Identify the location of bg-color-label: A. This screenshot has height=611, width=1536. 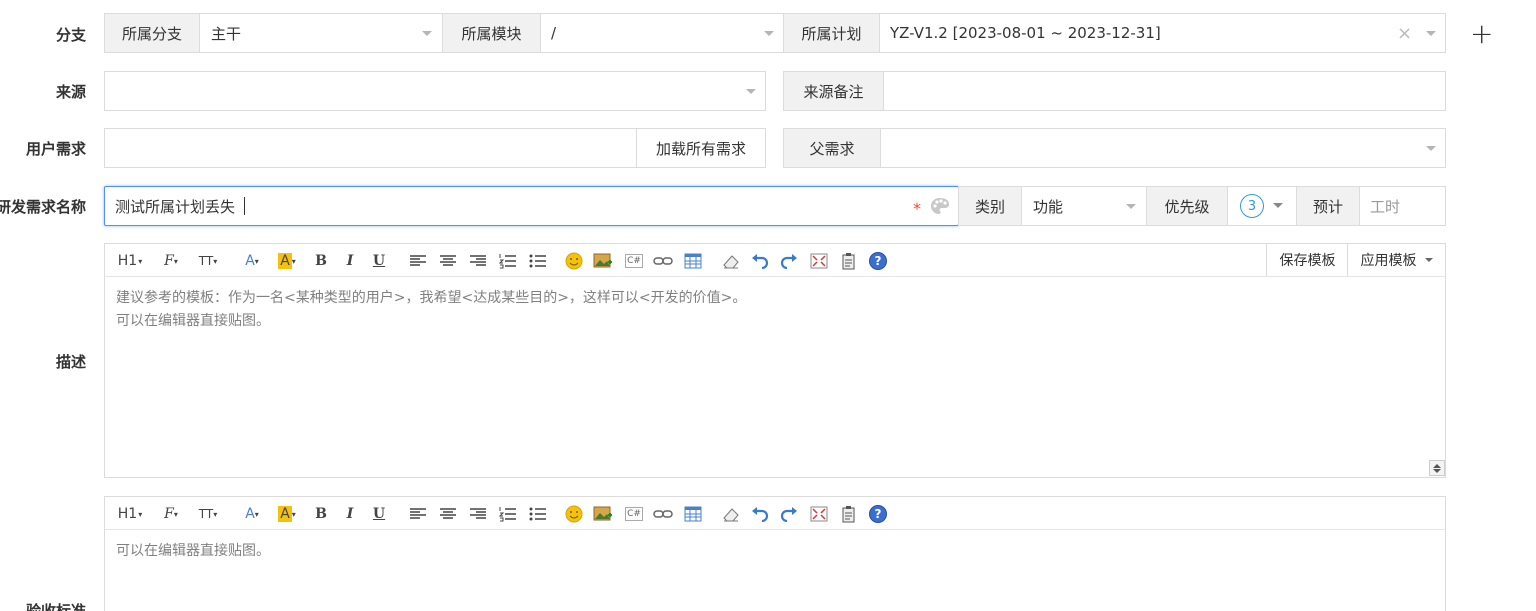
(285, 514).